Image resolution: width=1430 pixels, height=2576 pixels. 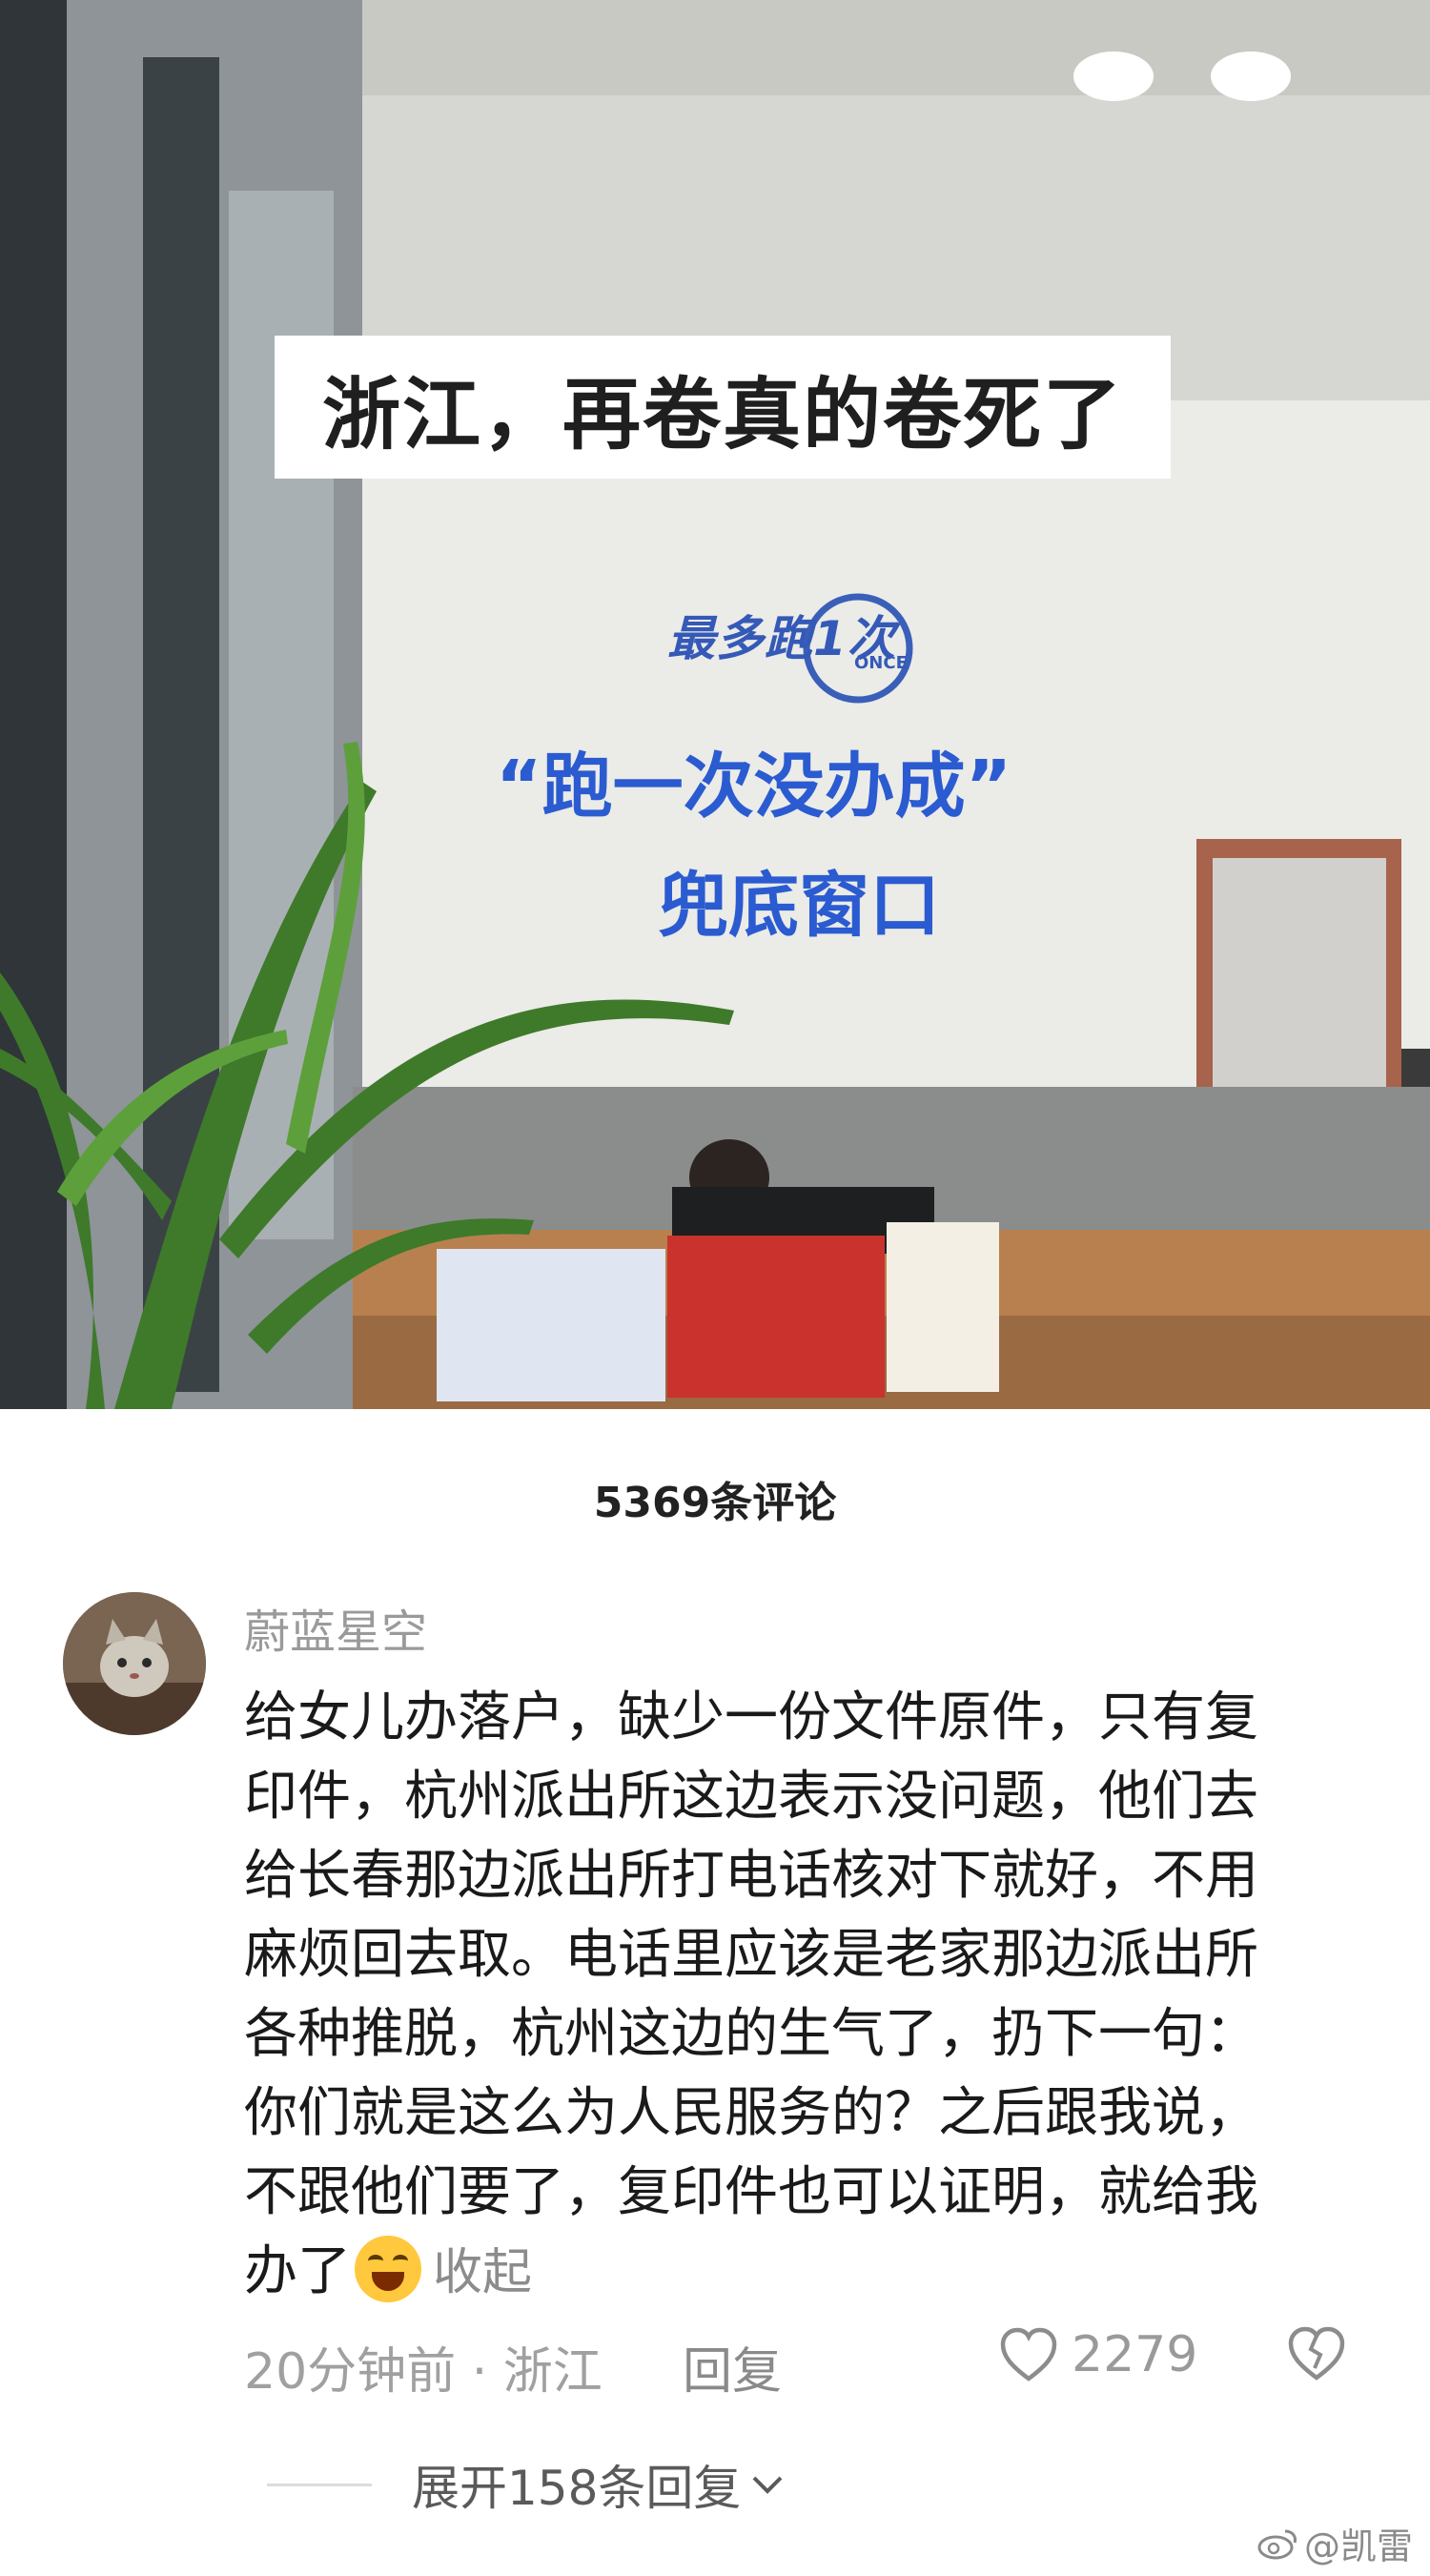 What do you see at coordinates (881, 663) in the screenshot?
I see `sign-logo-once: ONCE` at bounding box center [881, 663].